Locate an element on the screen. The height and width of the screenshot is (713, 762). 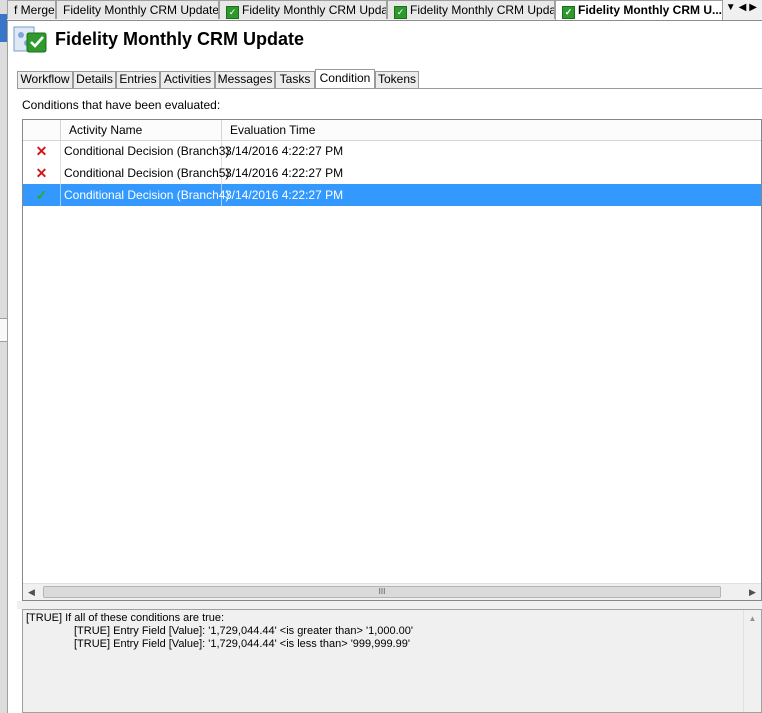
tab-entries: Entries is located at coordinates (138, 79).